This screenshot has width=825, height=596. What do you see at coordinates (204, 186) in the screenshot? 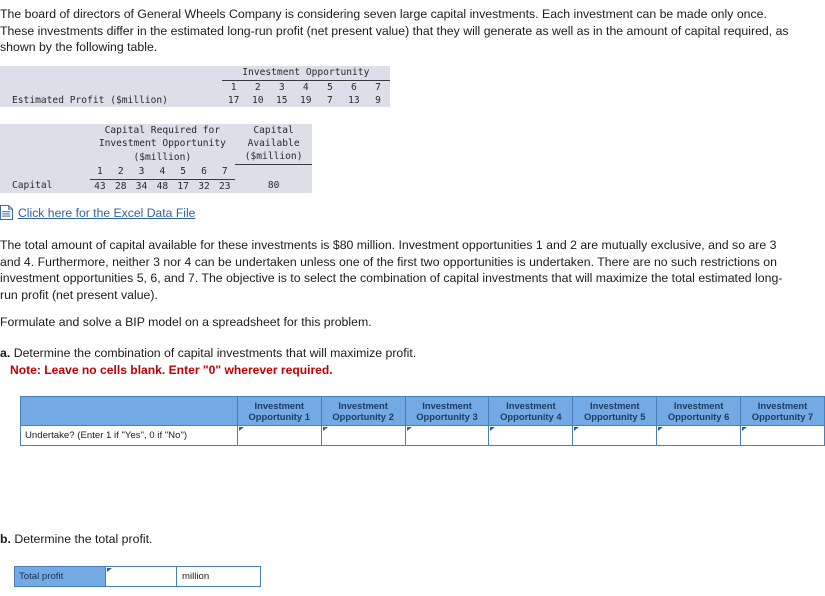
I see `capital-value-6: 32` at bounding box center [204, 186].